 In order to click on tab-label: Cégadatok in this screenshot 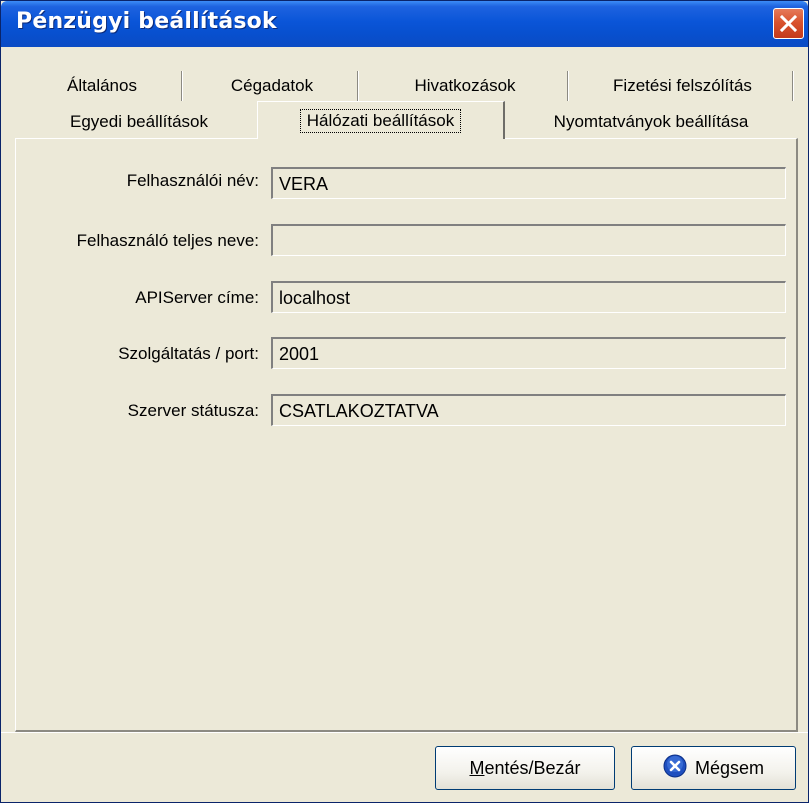, I will do `click(272, 85)`.